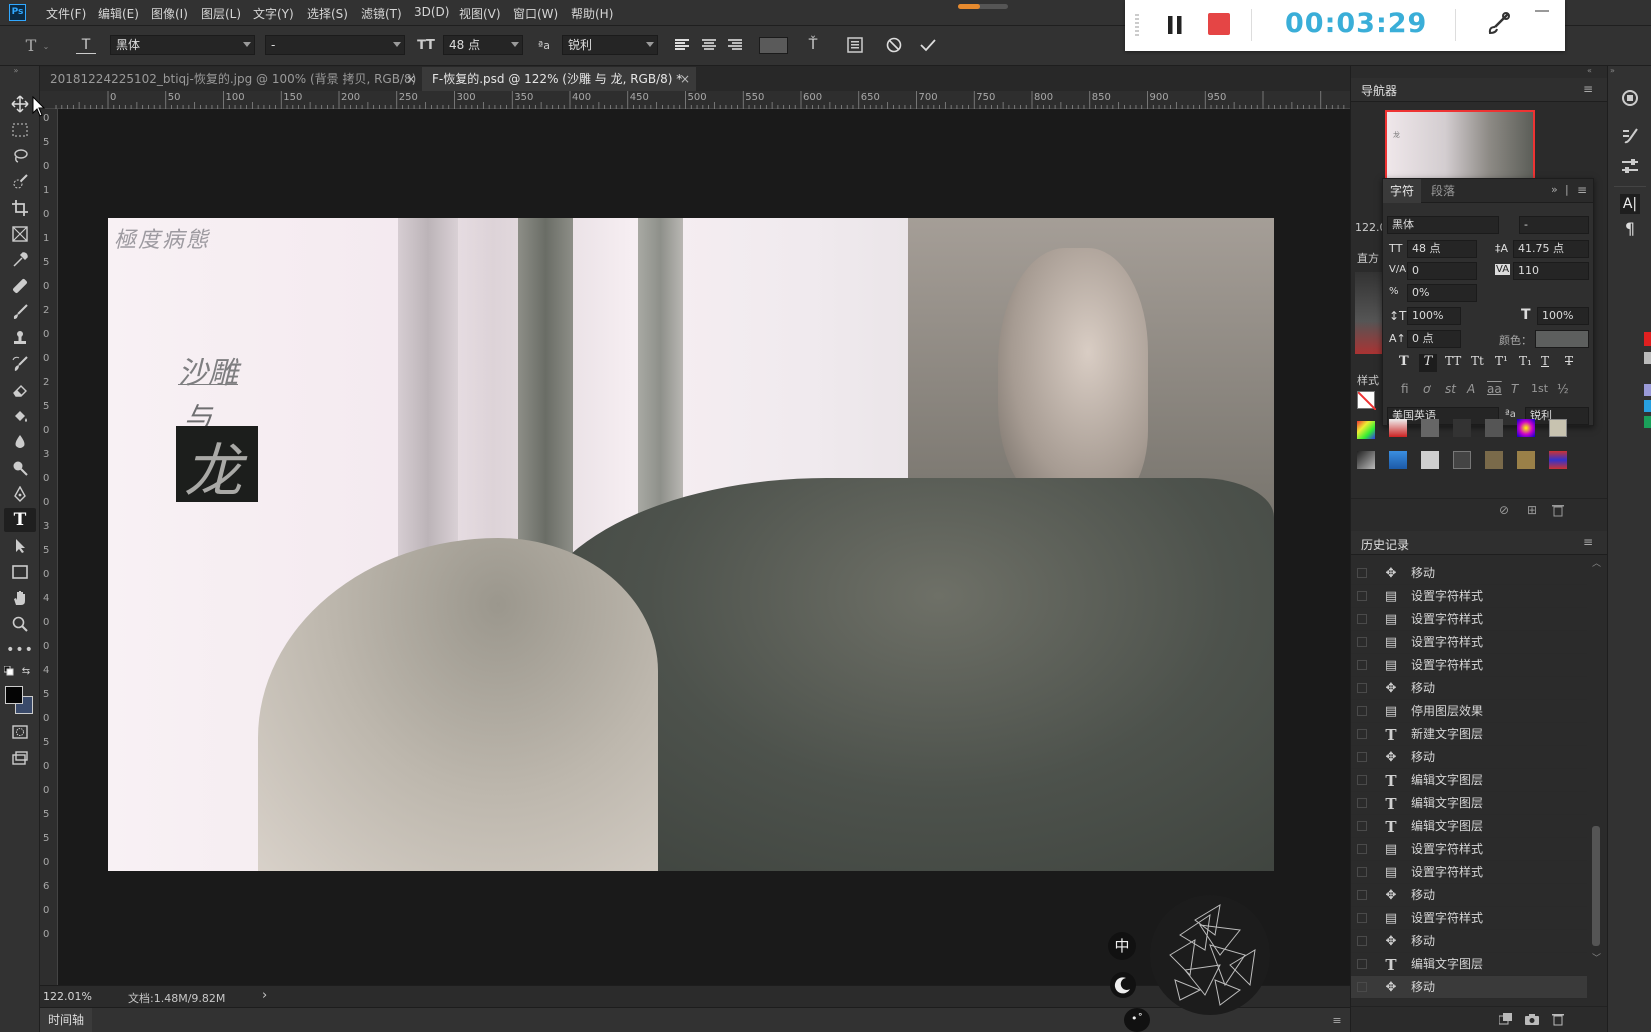 The width and height of the screenshot is (1651, 1032). Describe the element at coordinates (1122, 946) in the screenshot. I see `ime-language-button: 中` at that location.